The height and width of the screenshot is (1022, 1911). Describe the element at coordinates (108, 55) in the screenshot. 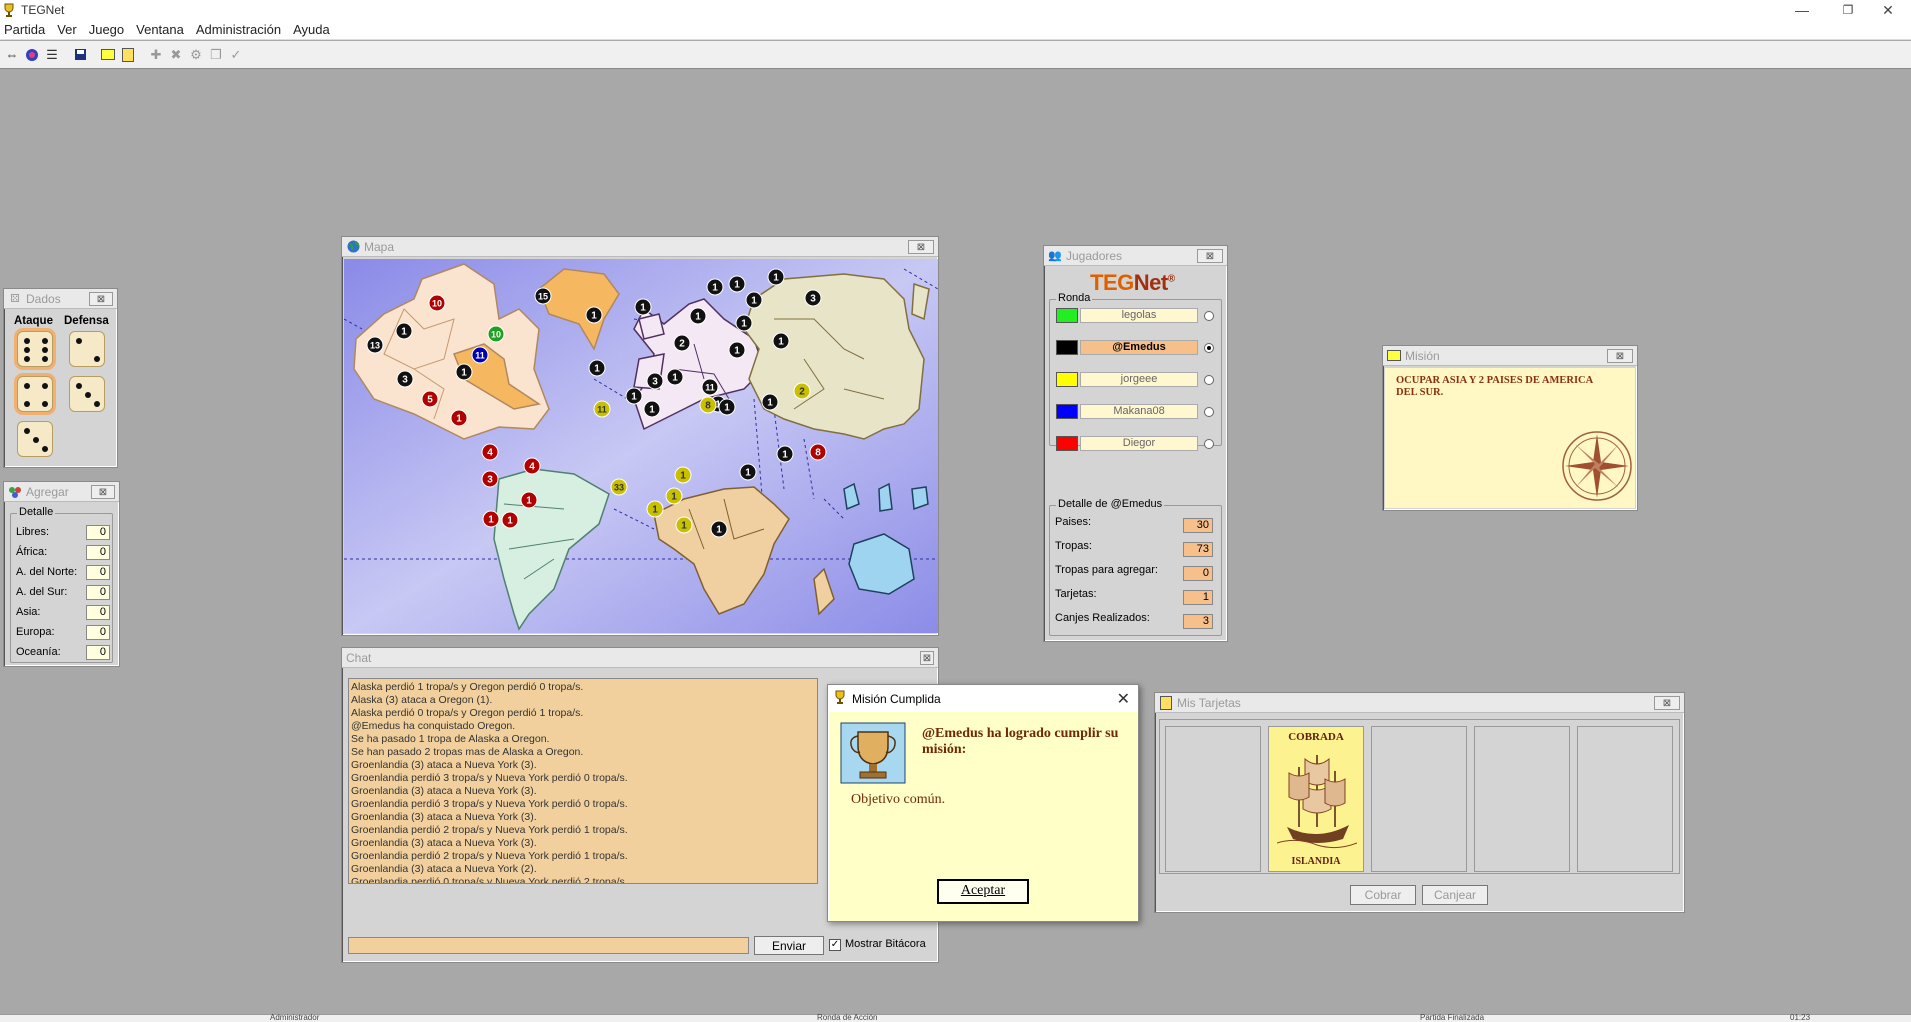

I see `mission-icon` at that location.